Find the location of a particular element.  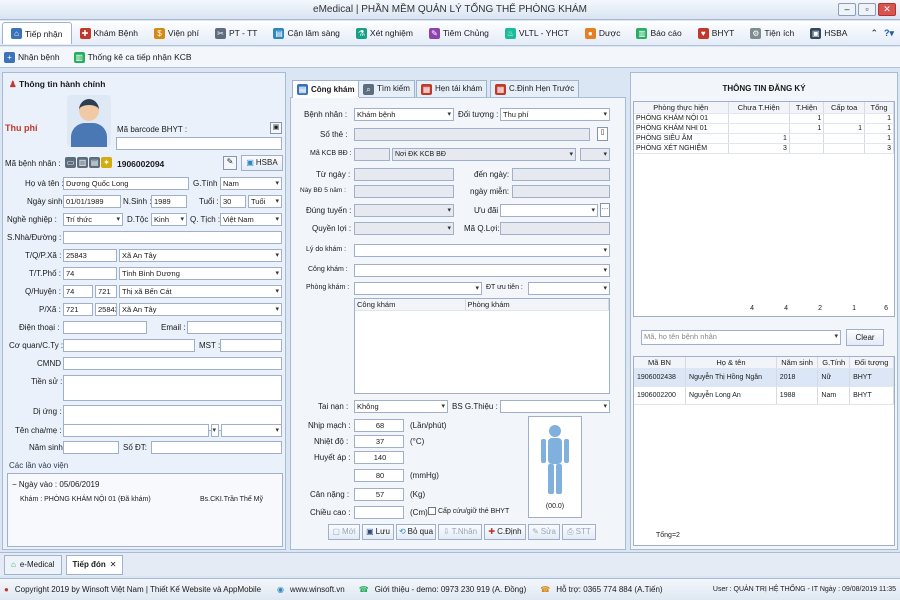

nsinh-input: 1989 is located at coordinates (169, 201).